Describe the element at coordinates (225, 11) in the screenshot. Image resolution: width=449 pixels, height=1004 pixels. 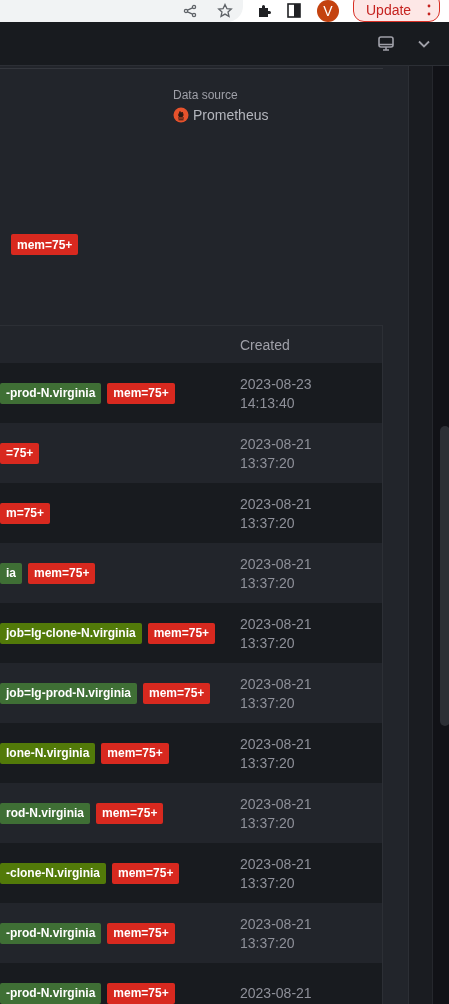
I see `star-icon` at that location.